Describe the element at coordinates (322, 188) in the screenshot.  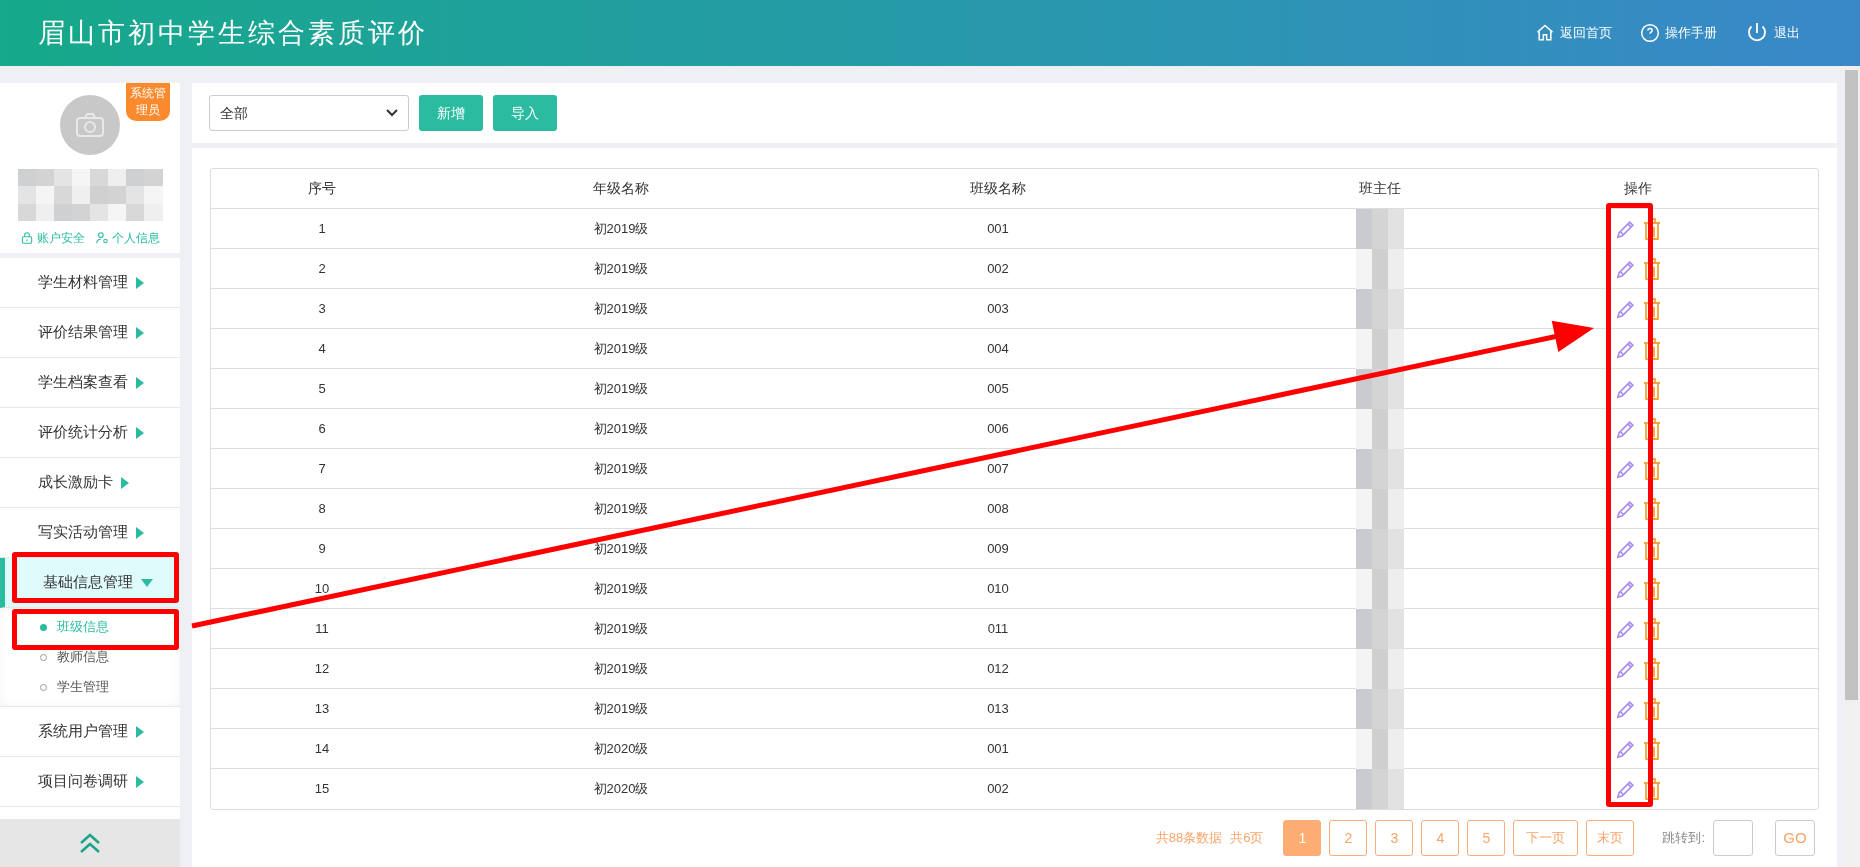
I see `column-header: 序号` at that location.